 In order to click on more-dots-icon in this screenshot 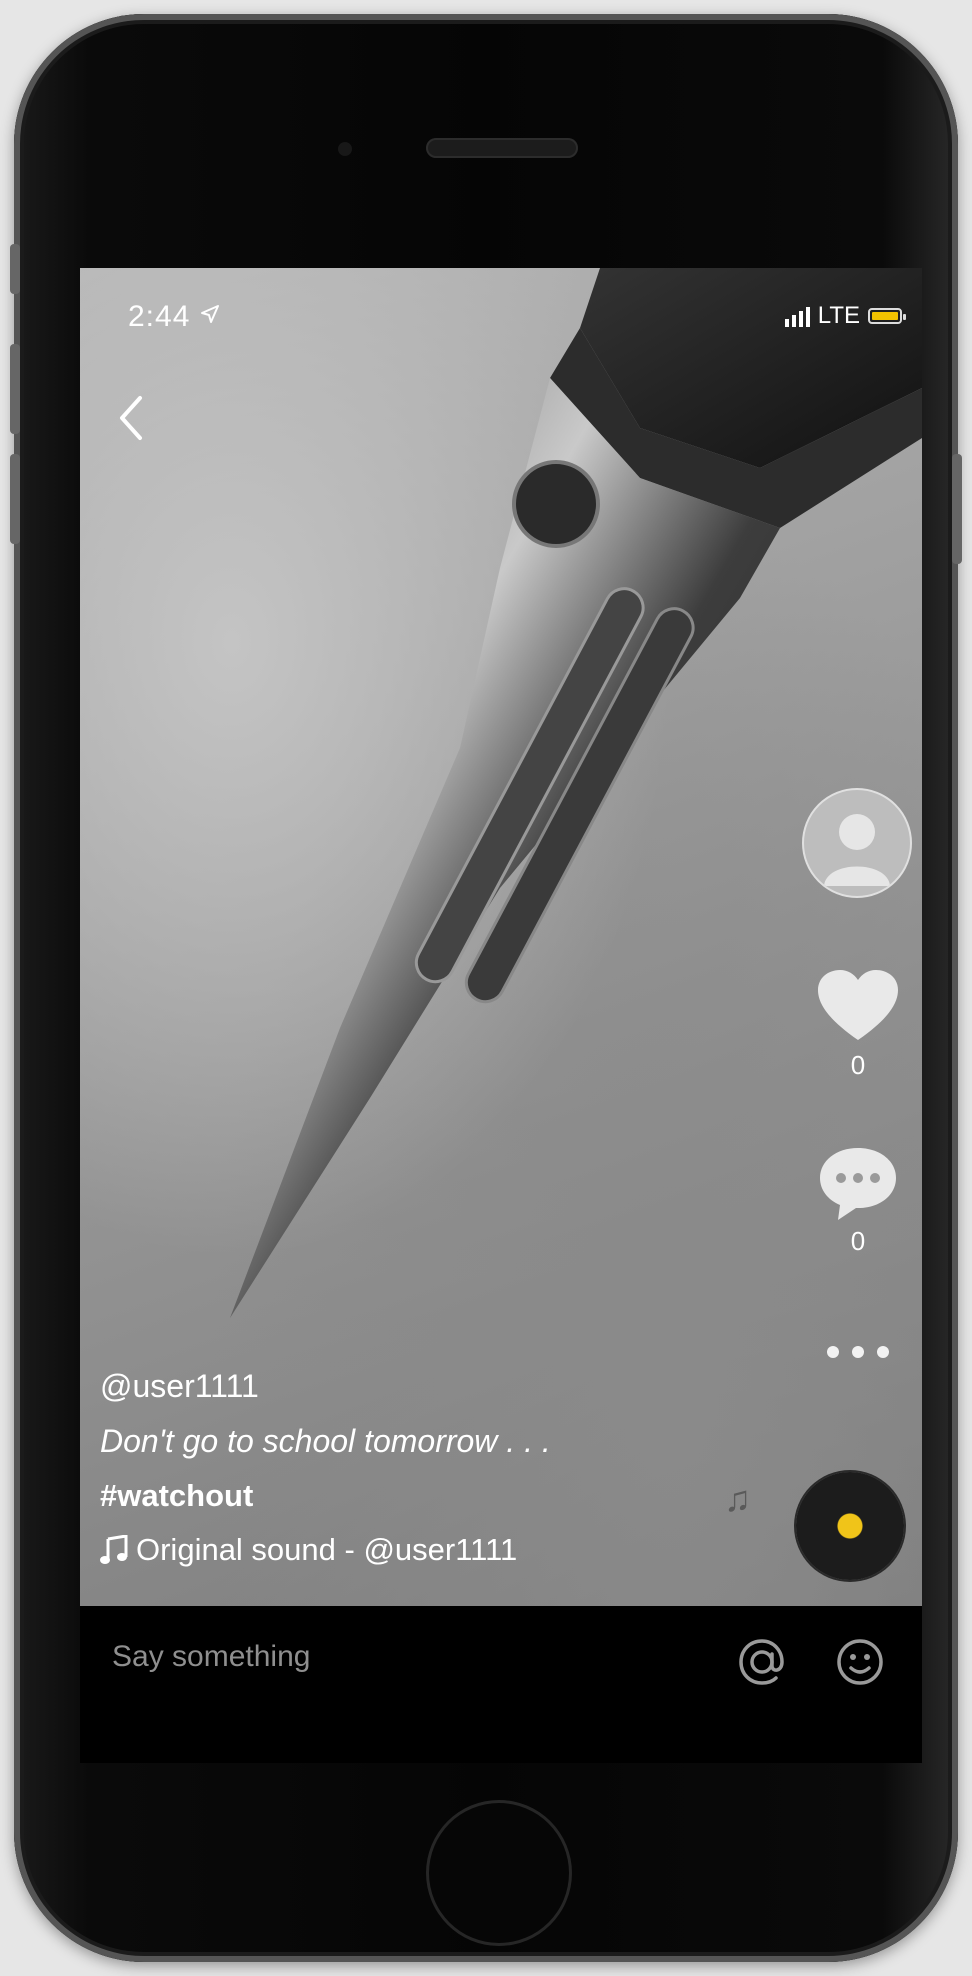, I will do `click(858, 1352)`.